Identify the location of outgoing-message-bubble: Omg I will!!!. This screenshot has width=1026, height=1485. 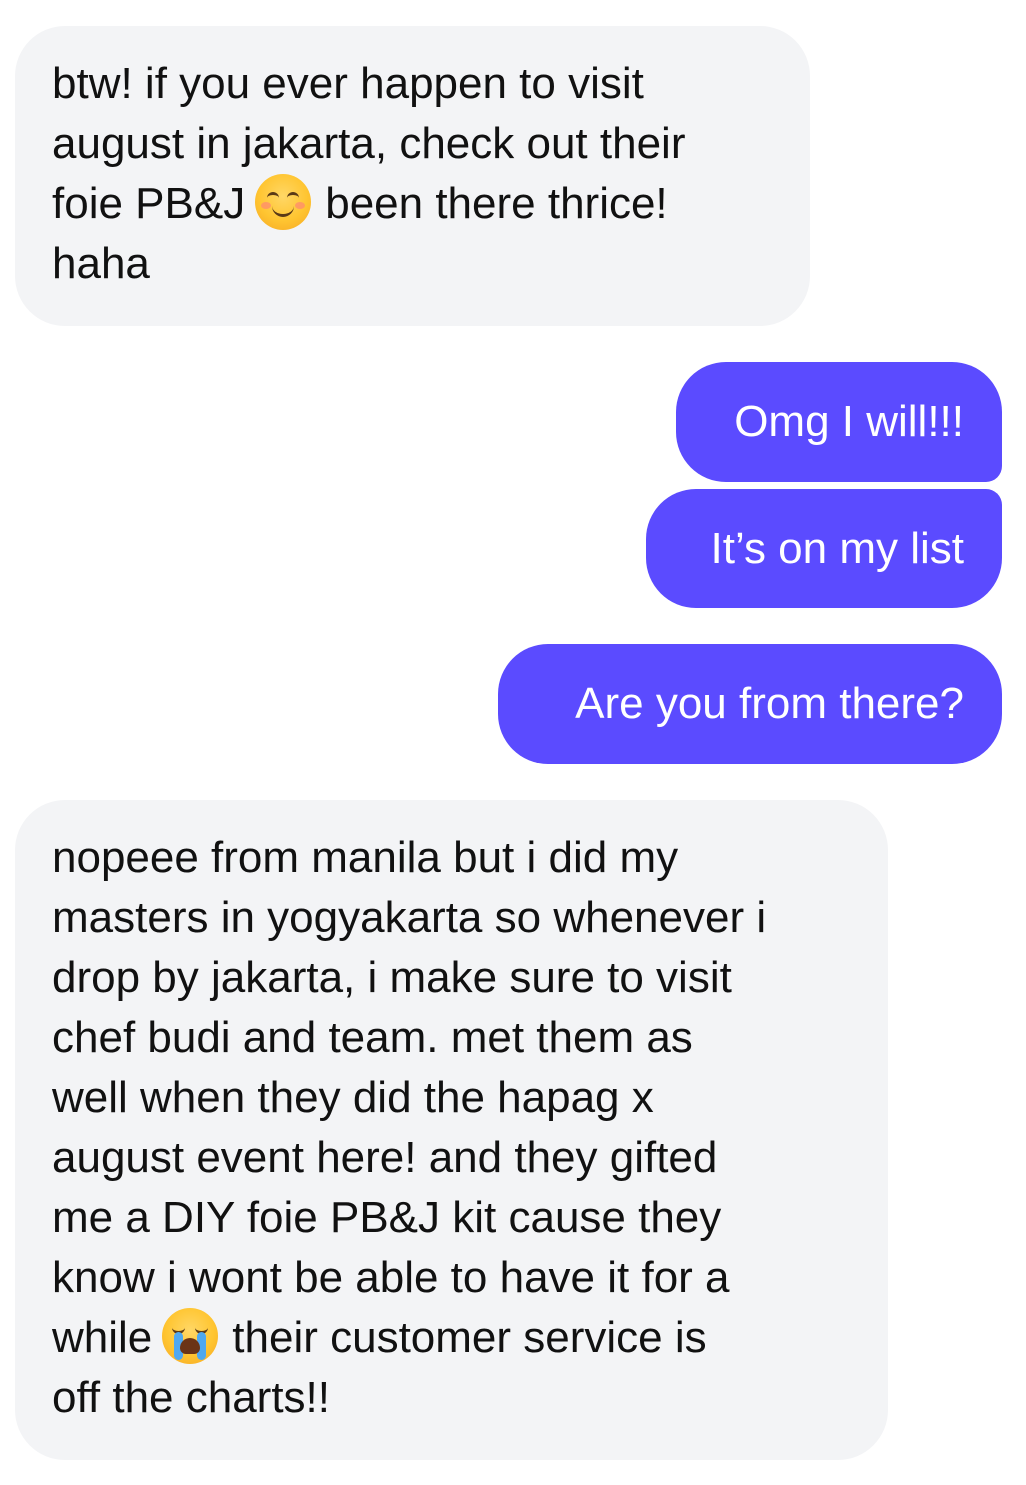
(839, 422).